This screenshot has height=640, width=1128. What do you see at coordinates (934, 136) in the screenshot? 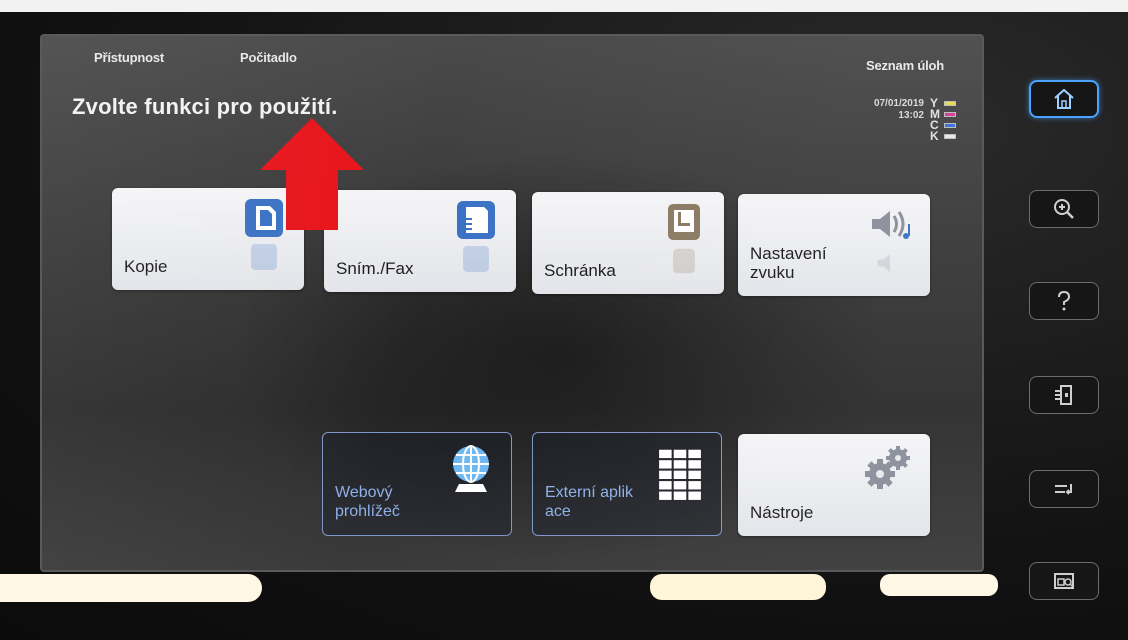
I see `toner-letter: K` at bounding box center [934, 136].